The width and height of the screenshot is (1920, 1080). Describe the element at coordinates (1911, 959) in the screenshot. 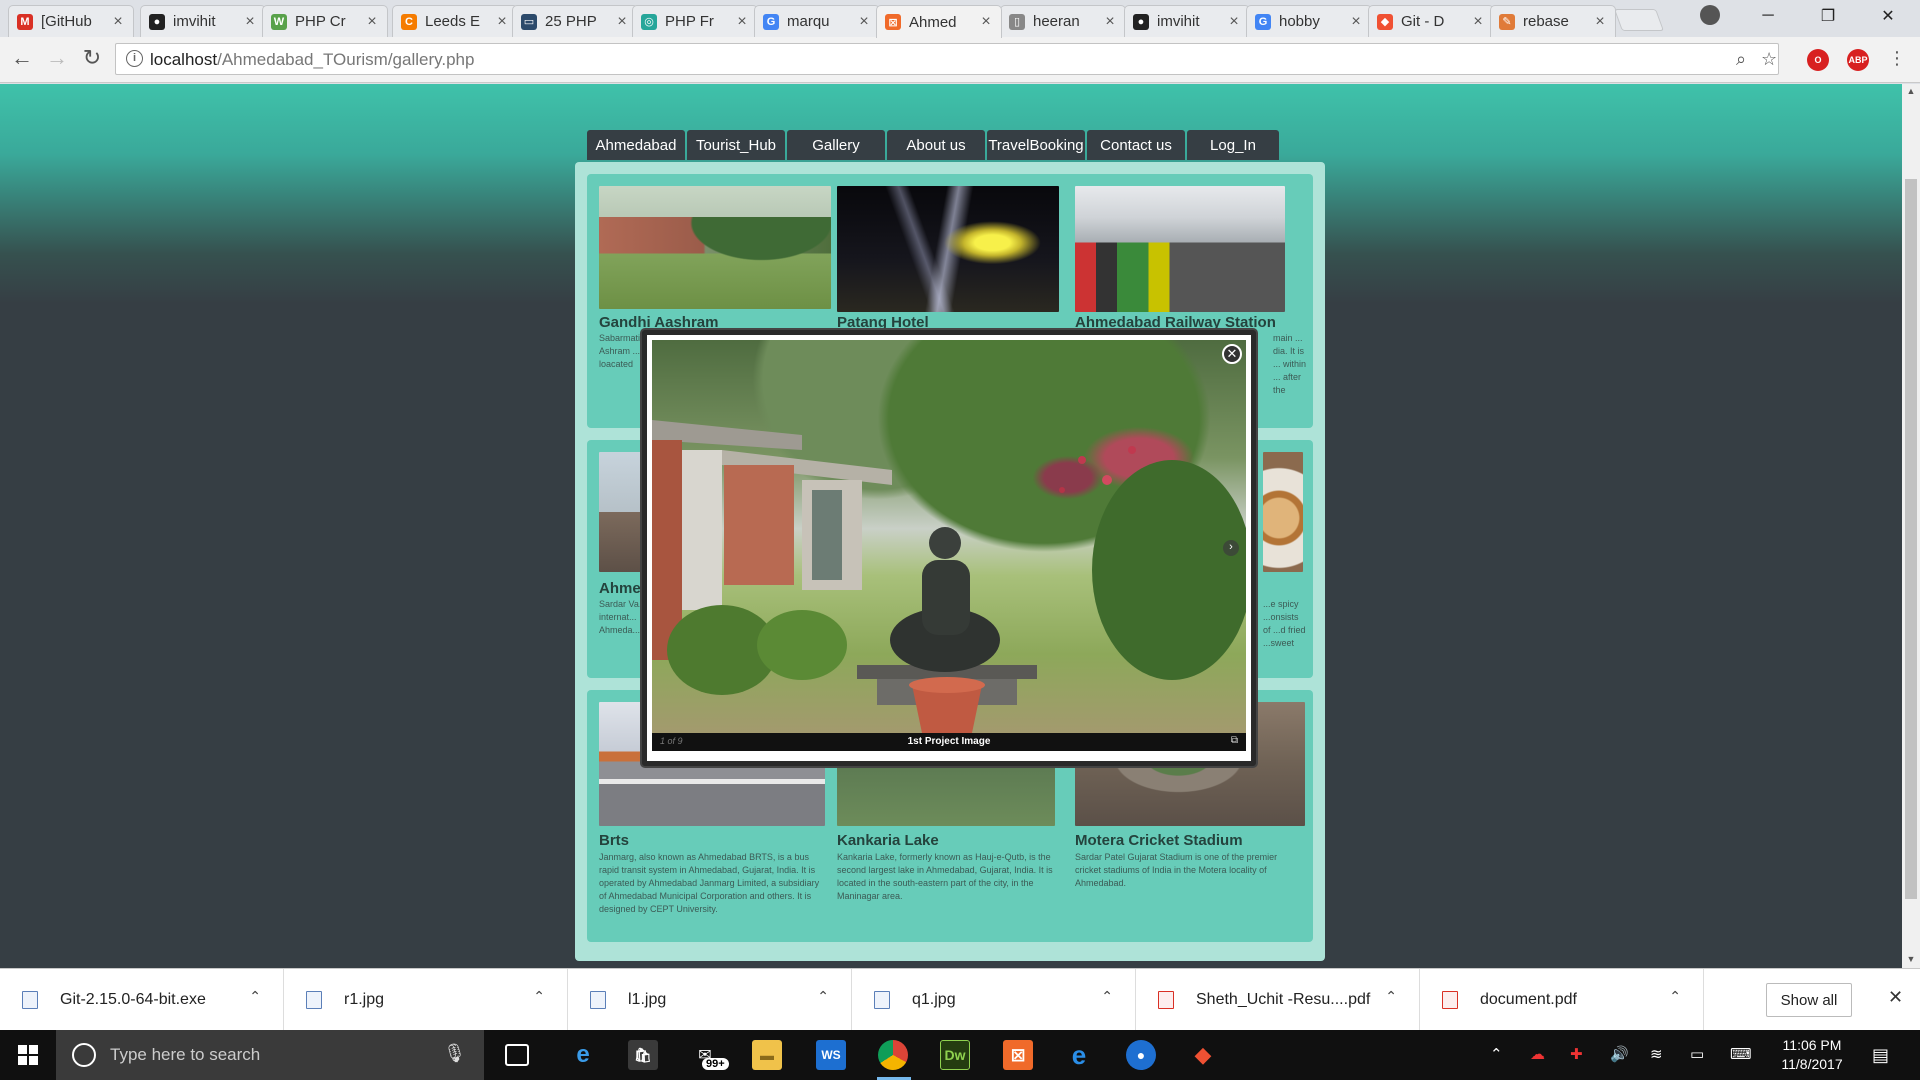

I see `scroll-down-arrow: ▼` at that location.